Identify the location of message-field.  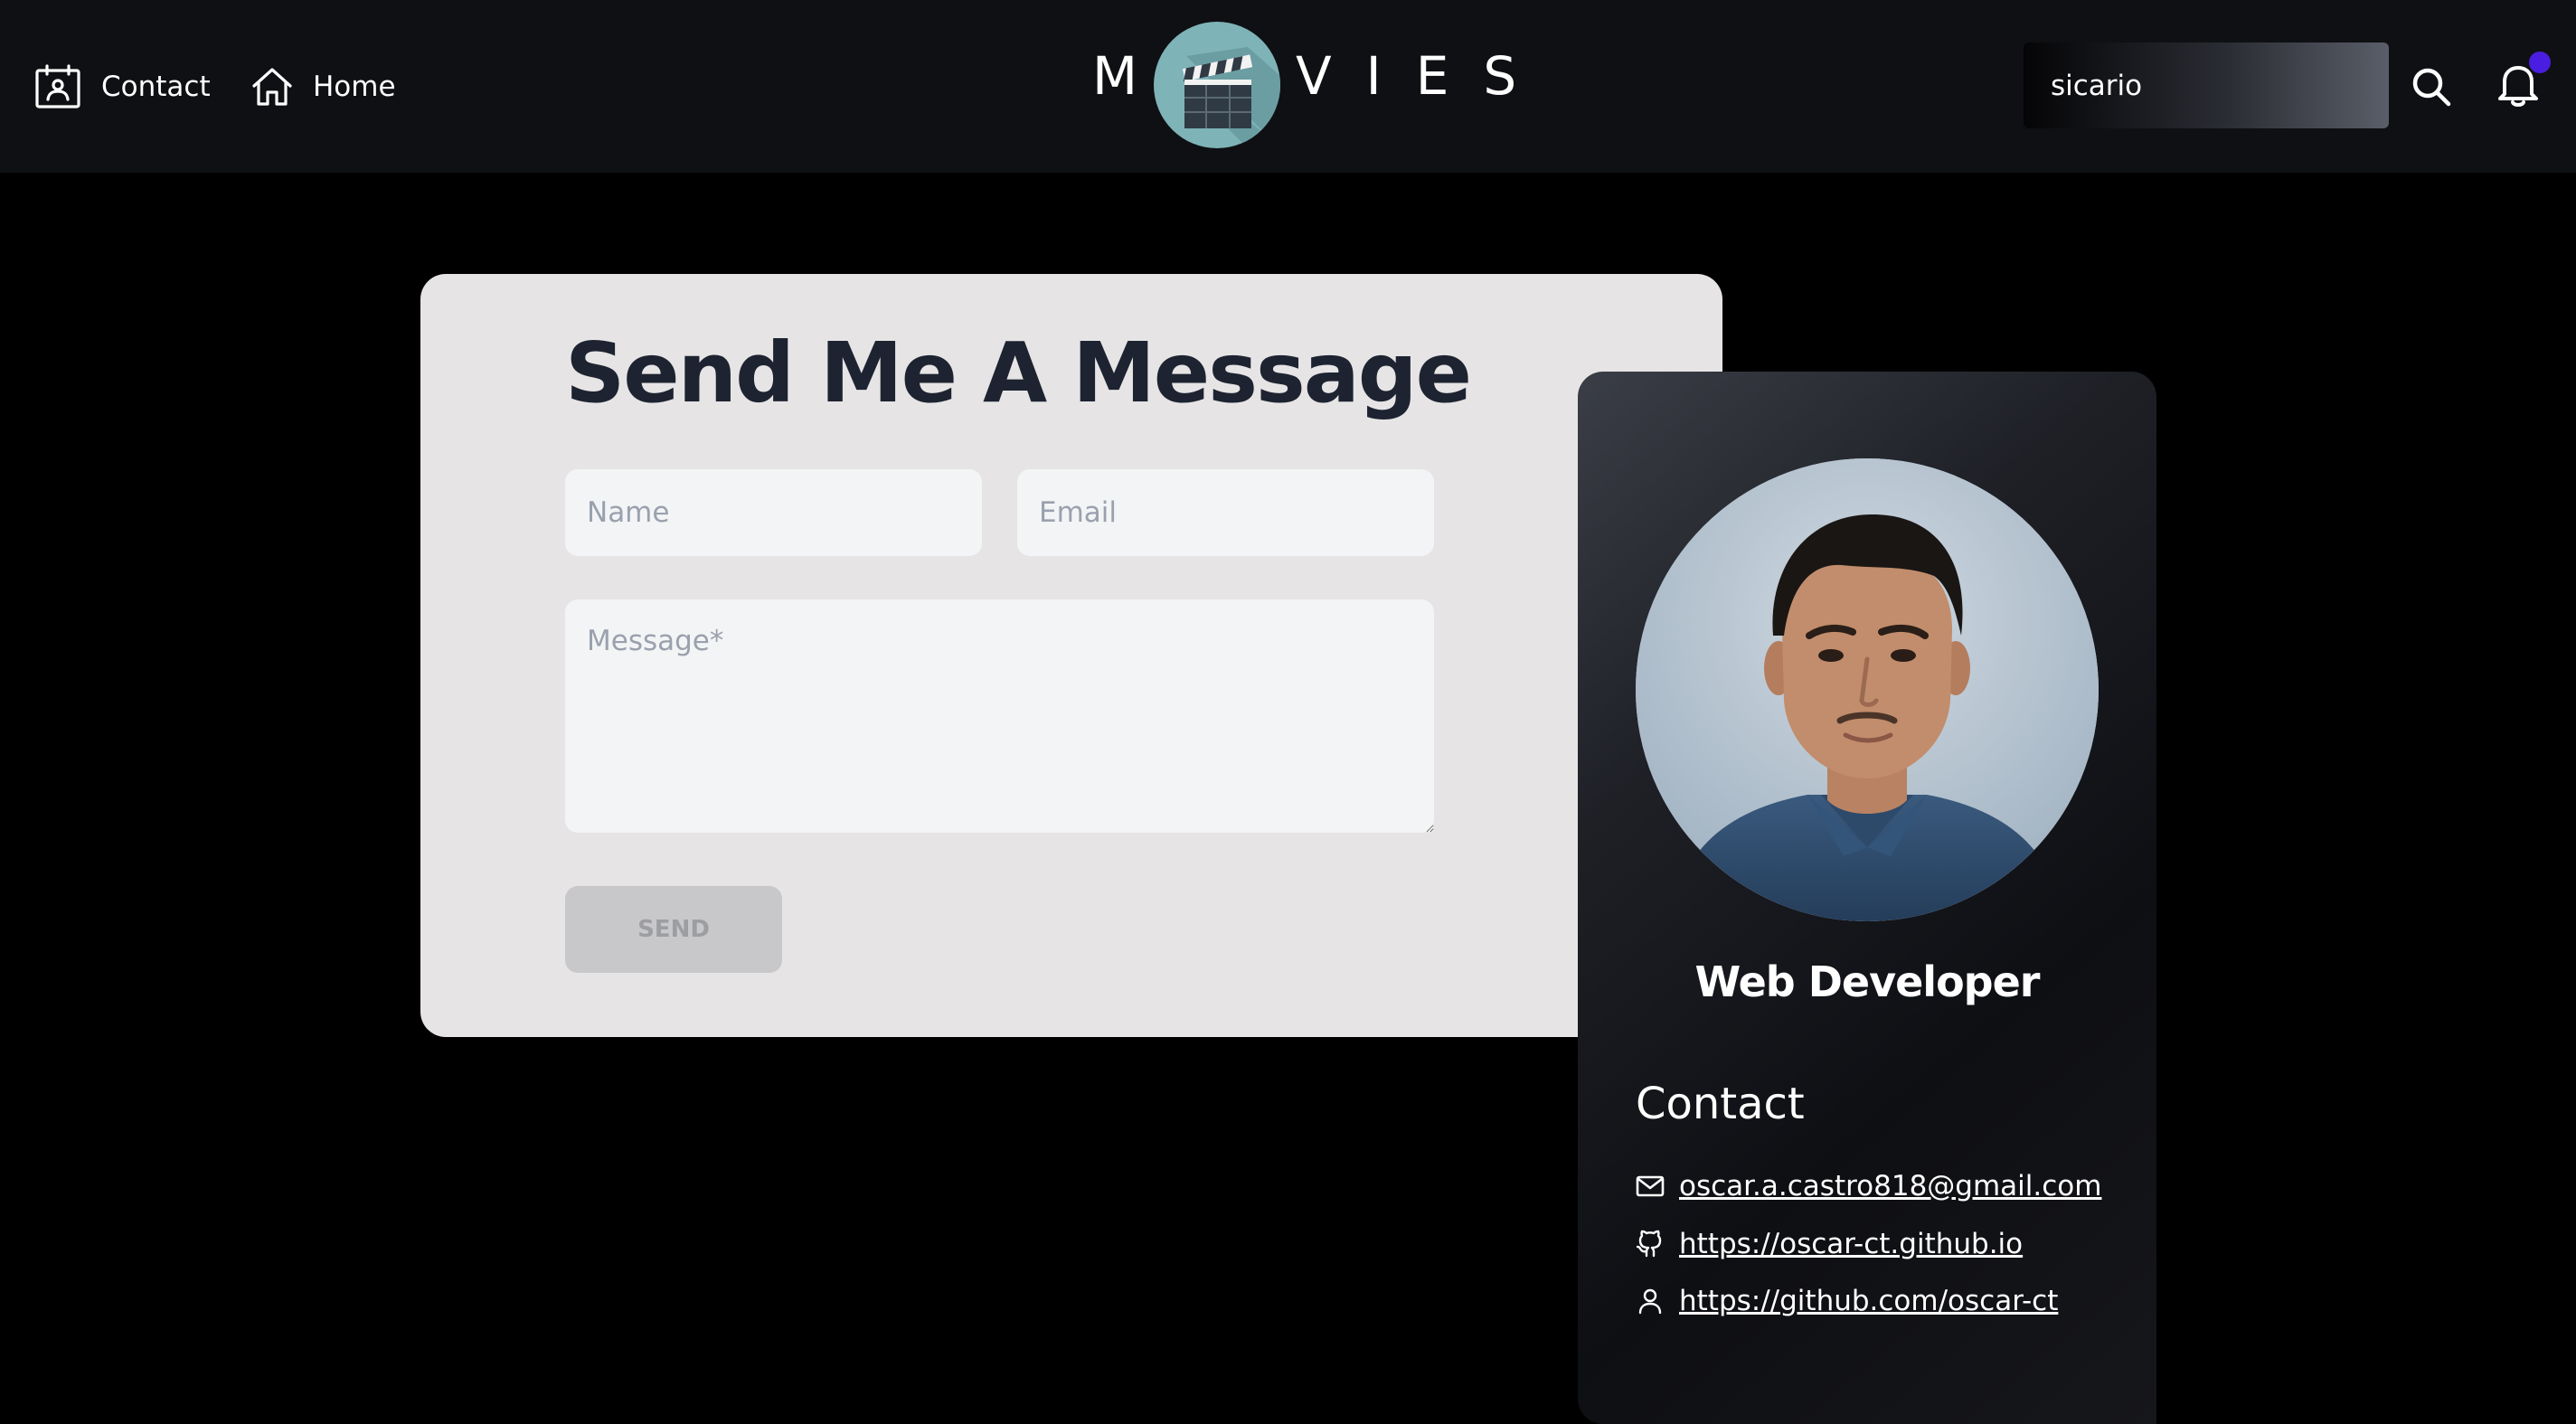
(1000, 716).